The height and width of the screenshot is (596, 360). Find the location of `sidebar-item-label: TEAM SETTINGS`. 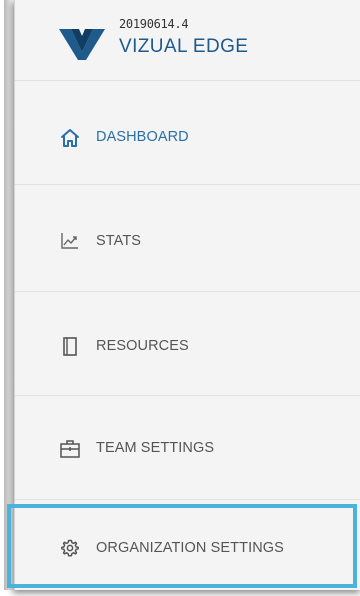

sidebar-item-label: TEAM SETTINGS is located at coordinates (155, 448).